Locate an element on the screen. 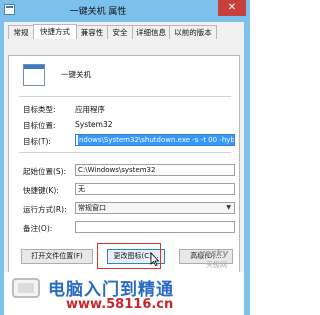  tab-security: 安全 is located at coordinates (120, 32).